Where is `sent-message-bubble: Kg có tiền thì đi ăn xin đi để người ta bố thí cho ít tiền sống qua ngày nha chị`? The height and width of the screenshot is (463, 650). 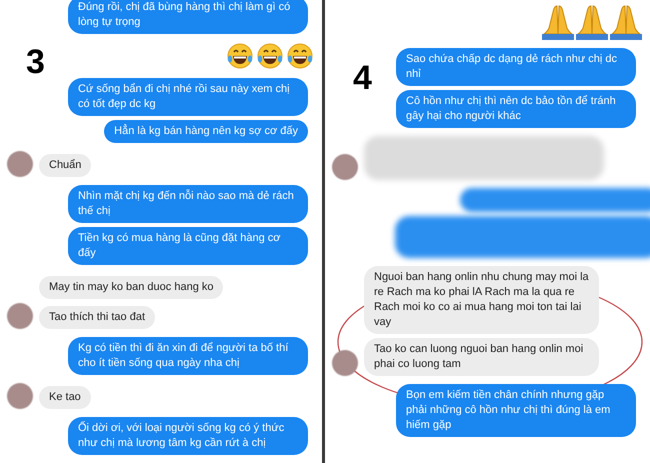 sent-message-bubble: Kg có tiền thì đi ăn xin đi để người ta bố thí cho ít tiền sống qua ngày nha chị is located at coordinates (188, 356).